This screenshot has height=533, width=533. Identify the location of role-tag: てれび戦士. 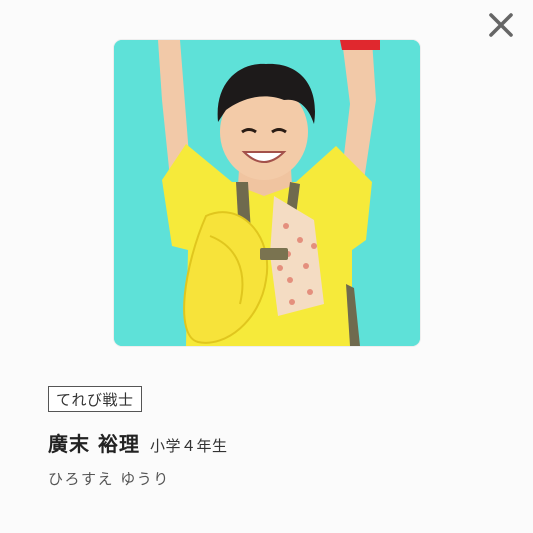
(95, 399).